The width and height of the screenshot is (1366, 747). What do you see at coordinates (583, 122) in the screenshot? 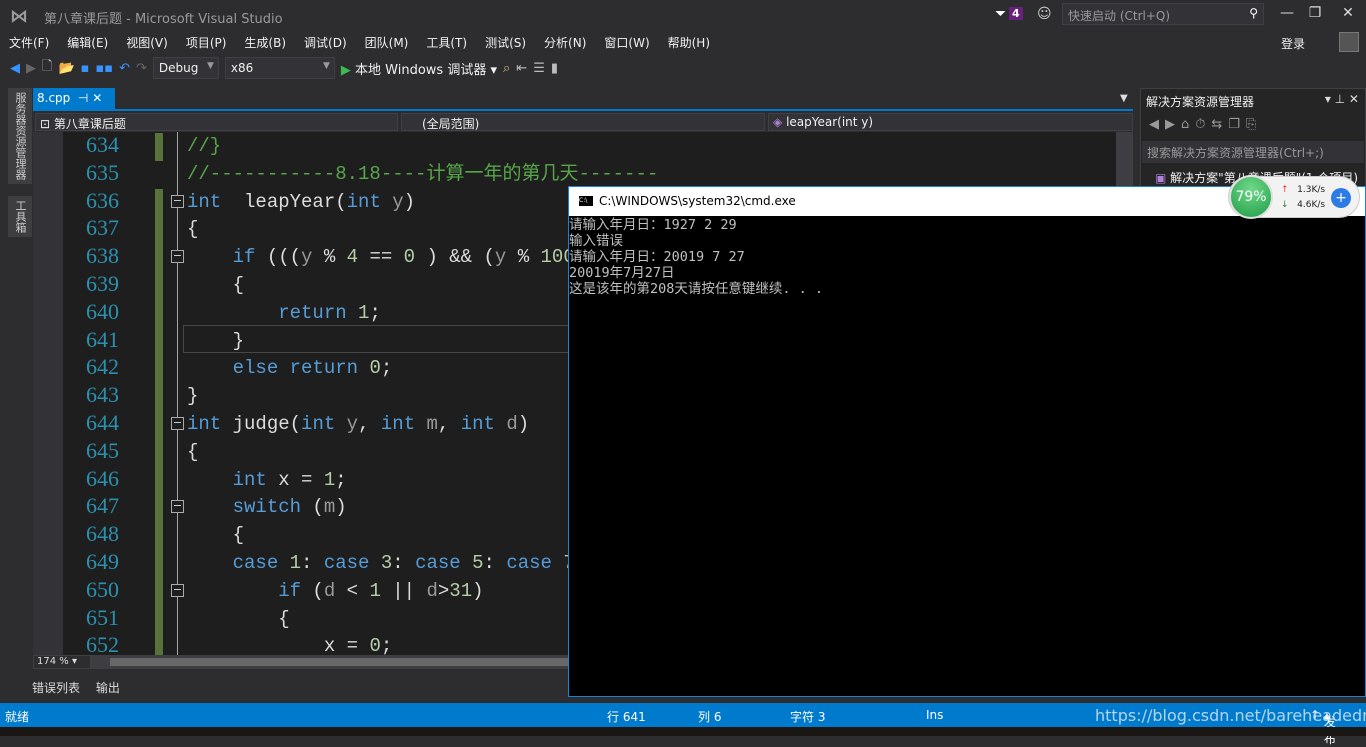
I see `scope-select: (全局范围)` at bounding box center [583, 122].